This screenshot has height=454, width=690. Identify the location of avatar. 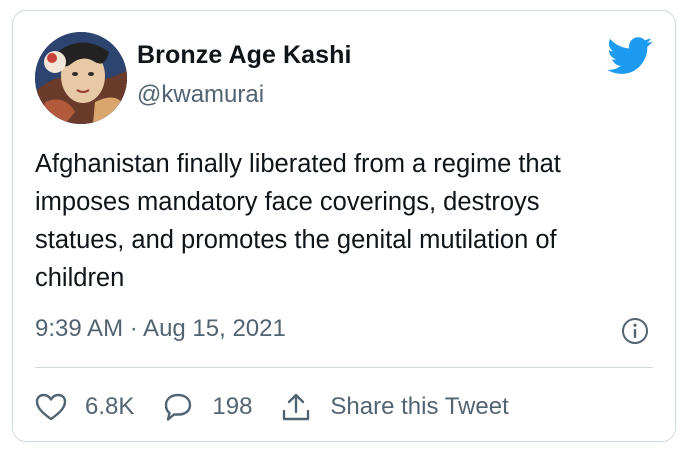
(81, 78).